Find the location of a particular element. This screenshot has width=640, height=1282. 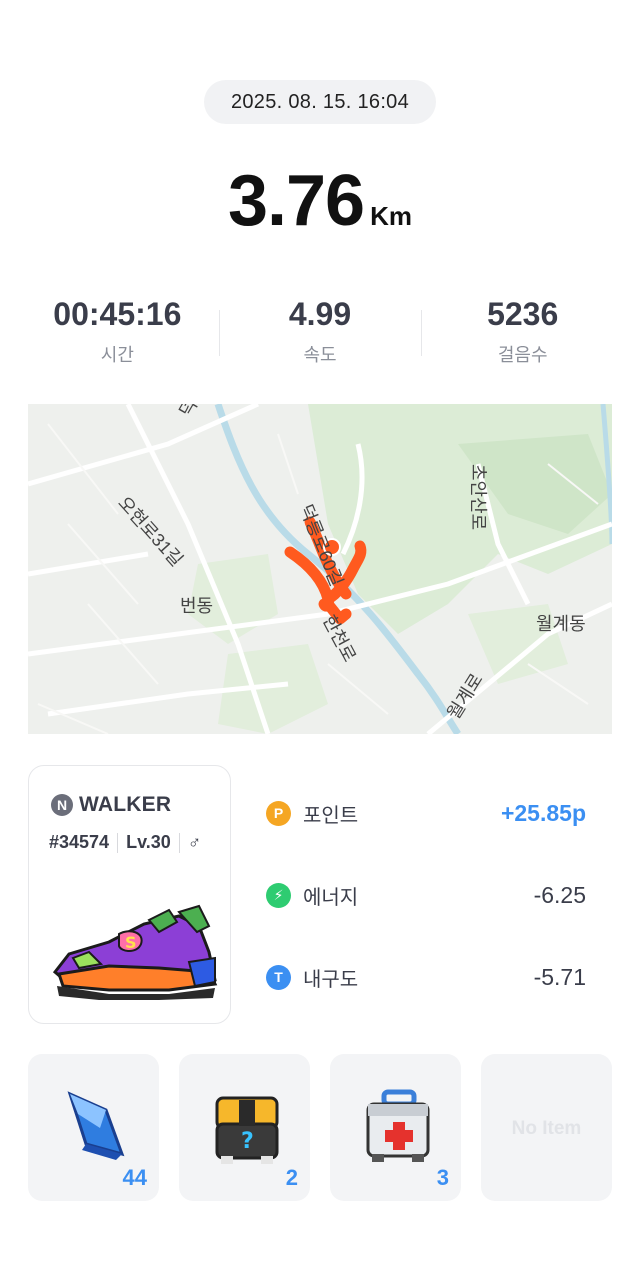

reward-value: -5.71 is located at coordinates (559, 976).